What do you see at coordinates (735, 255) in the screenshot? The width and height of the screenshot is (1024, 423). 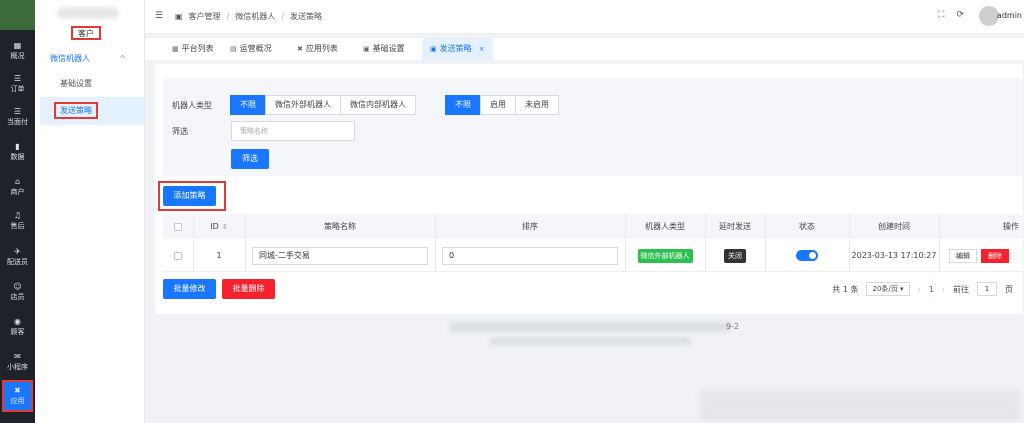 I see `delay-tag: 关闭` at bounding box center [735, 255].